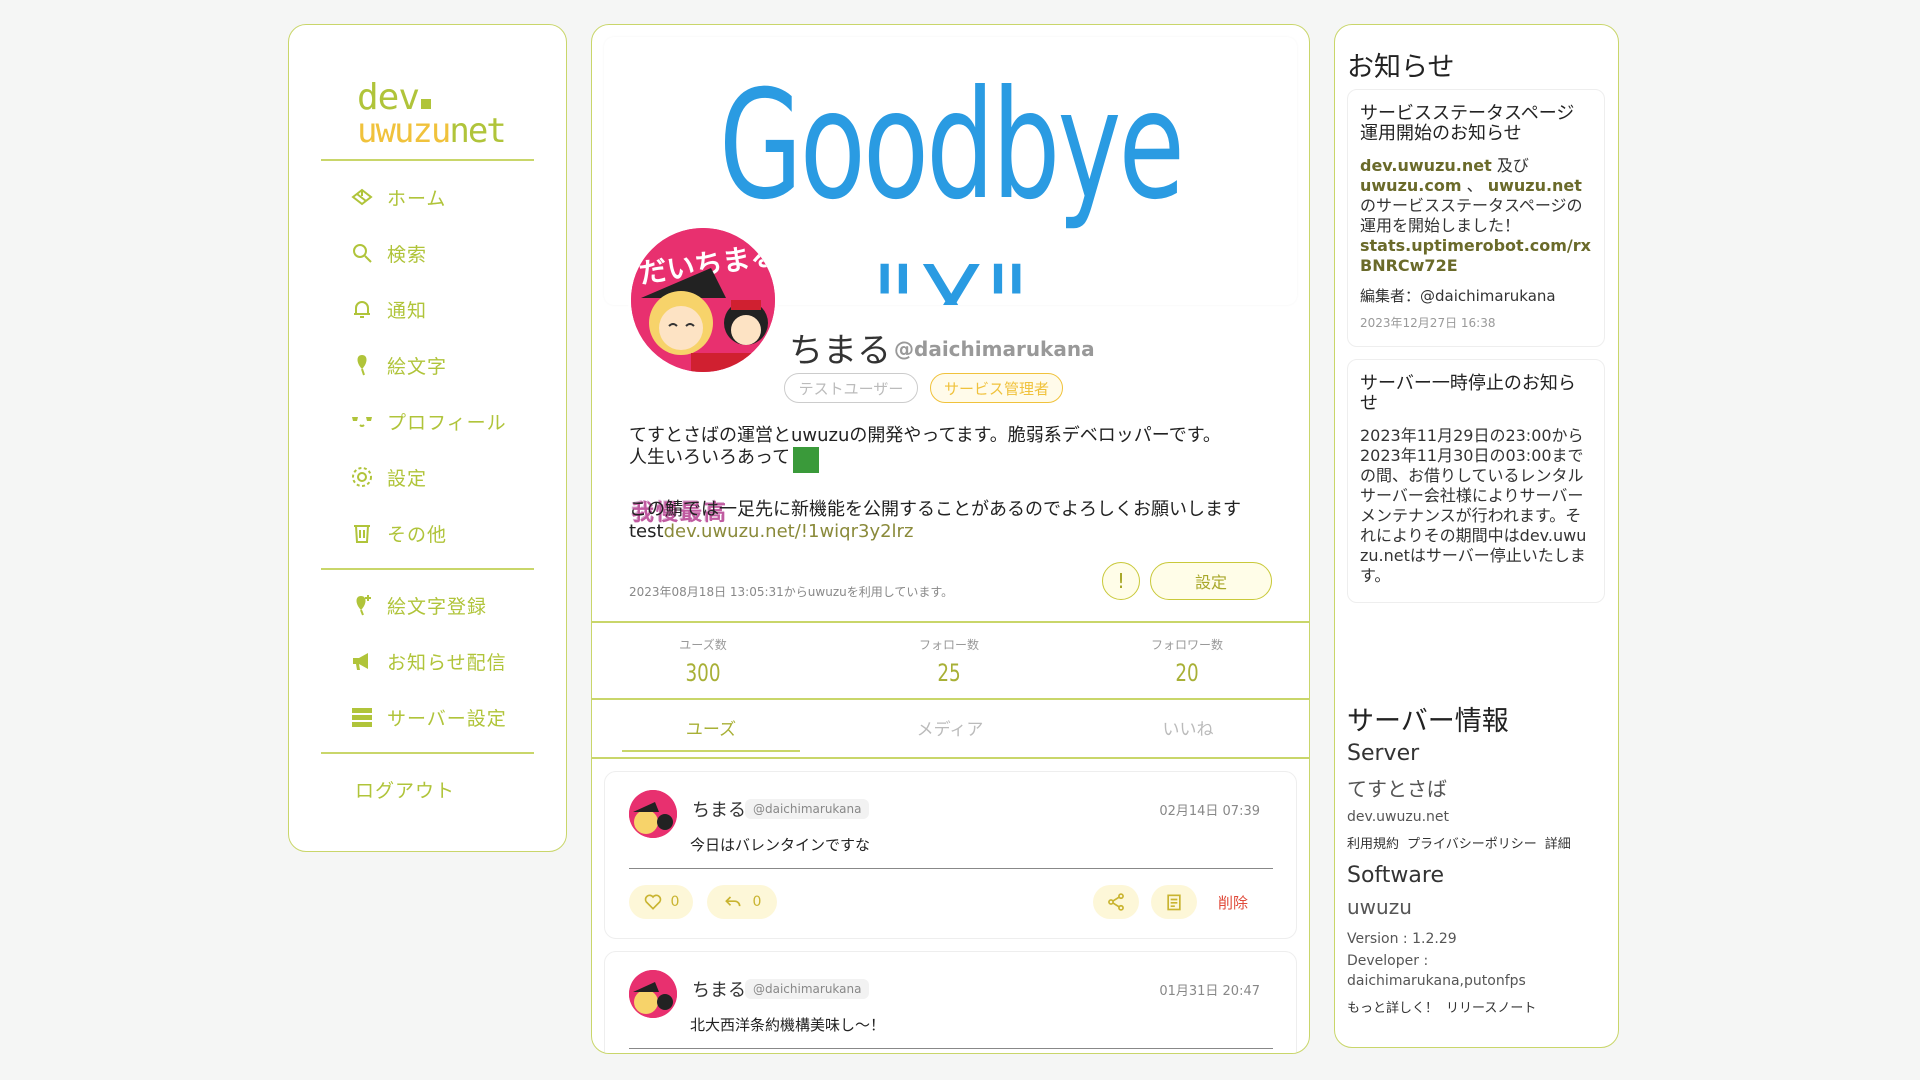 The width and height of the screenshot is (1920, 1080). What do you see at coordinates (1467, 123) in the screenshot?
I see `notice-title: サービスステータスページ運用開始のお知らせ` at bounding box center [1467, 123].